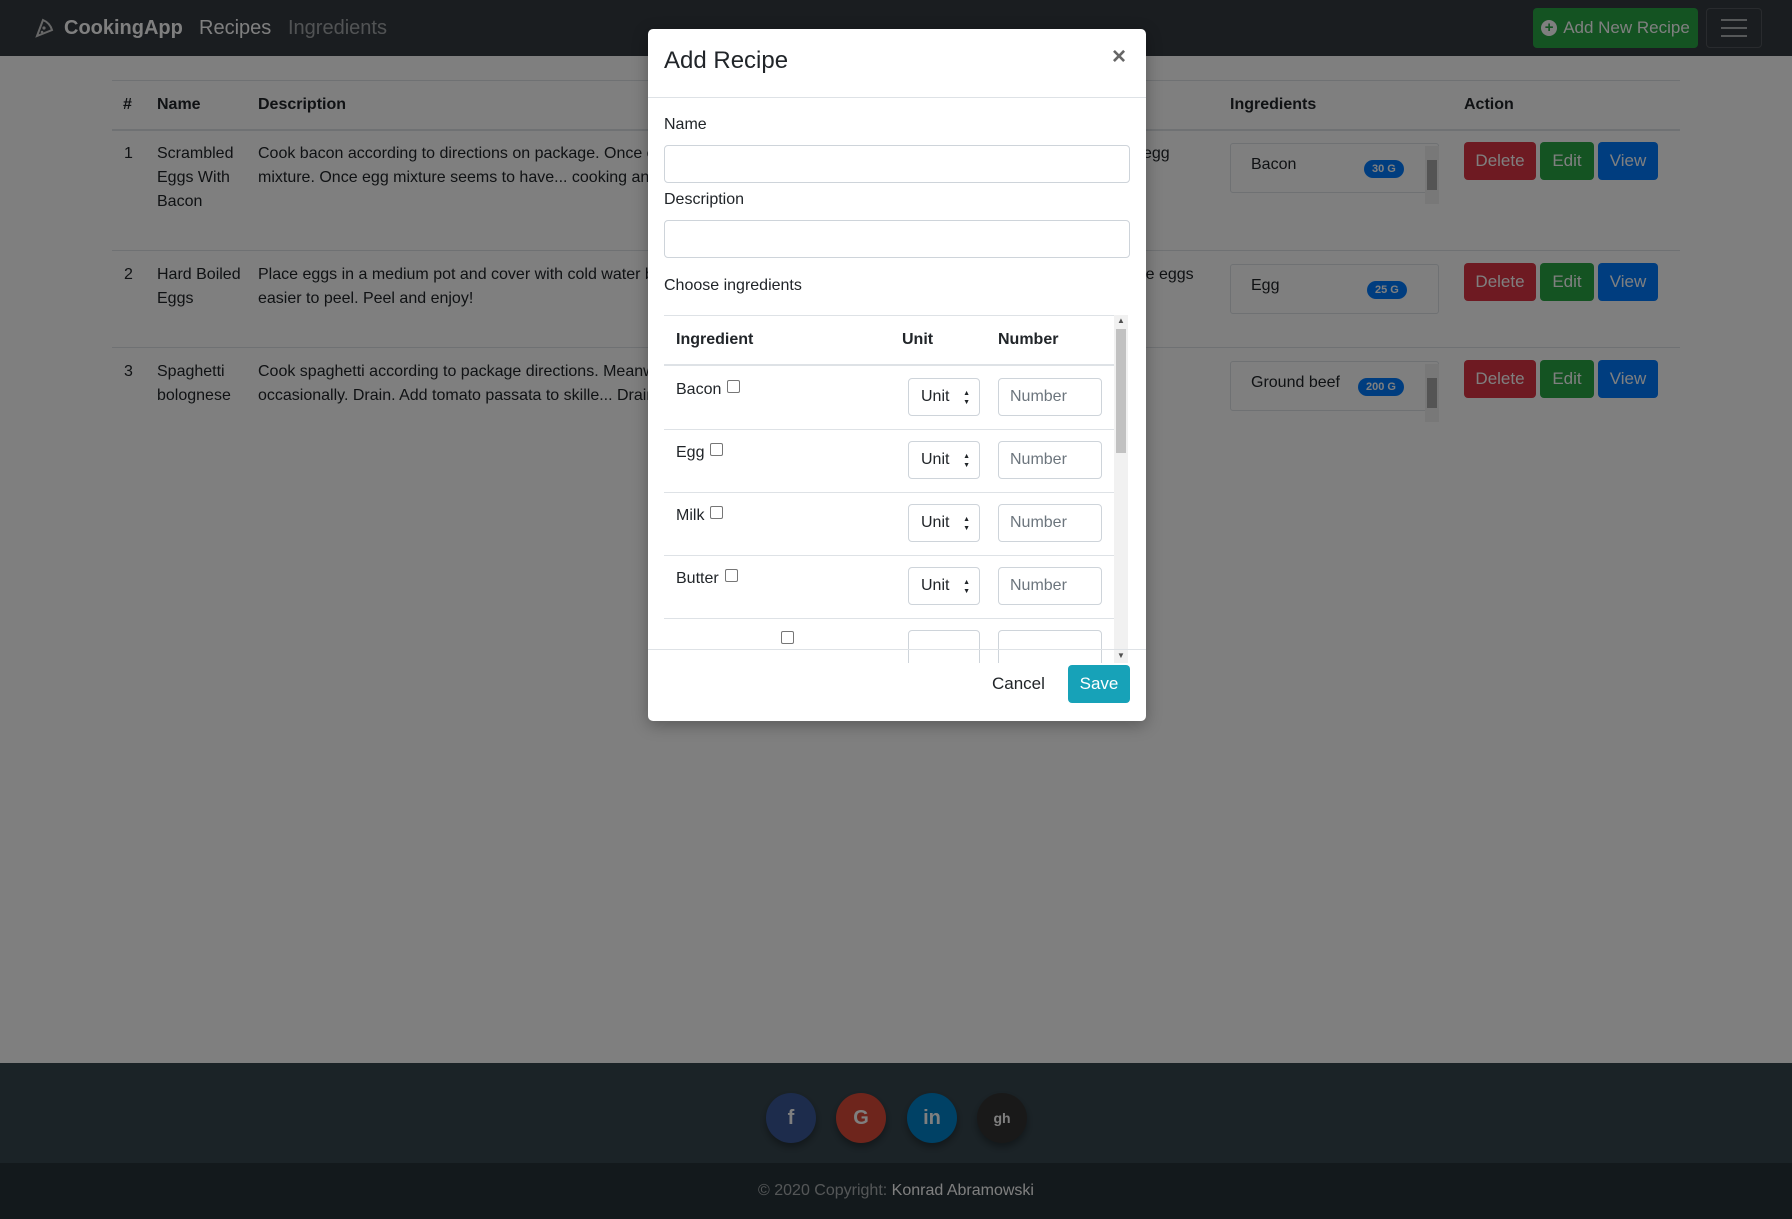 Image resolution: width=1792 pixels, height=1219 pixels. What do you see at coordinates (697, 578) in the screenshot?
I see `ingredient-name: Butter` at bounding box center [697, 578].